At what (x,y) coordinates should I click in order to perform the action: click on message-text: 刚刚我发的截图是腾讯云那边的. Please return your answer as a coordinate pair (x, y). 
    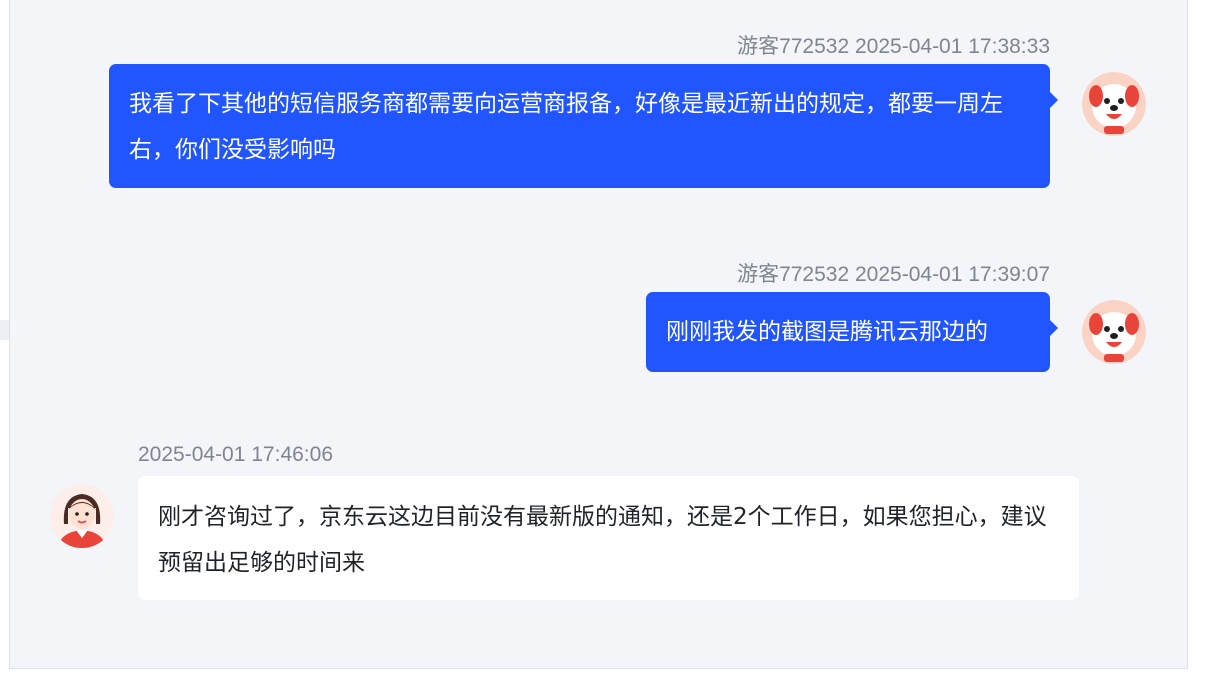
    Looking at the image, I should click on (827, 332).